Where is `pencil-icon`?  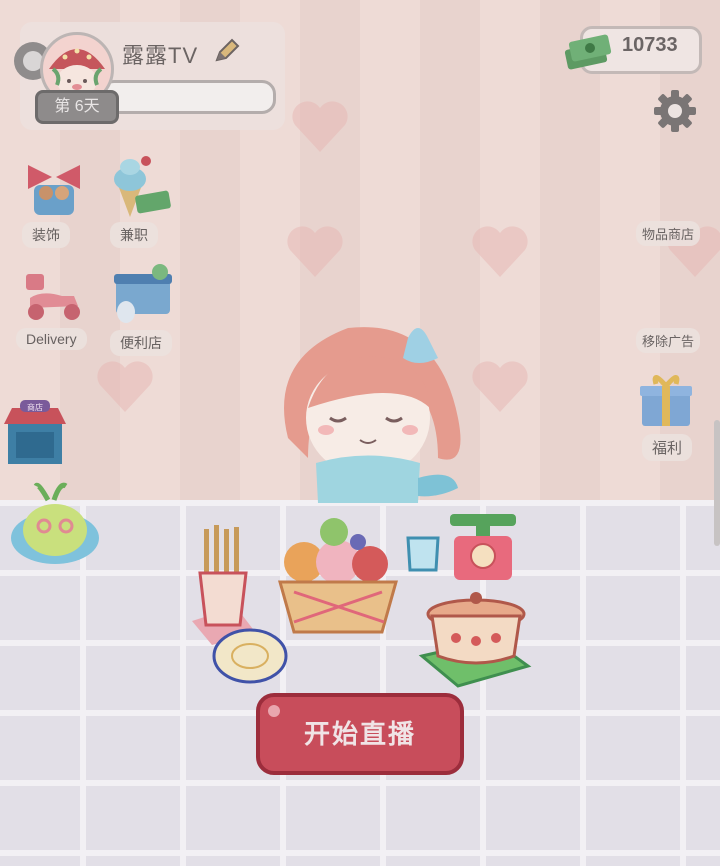
pencil-icon is located at coordinates (227, 51).